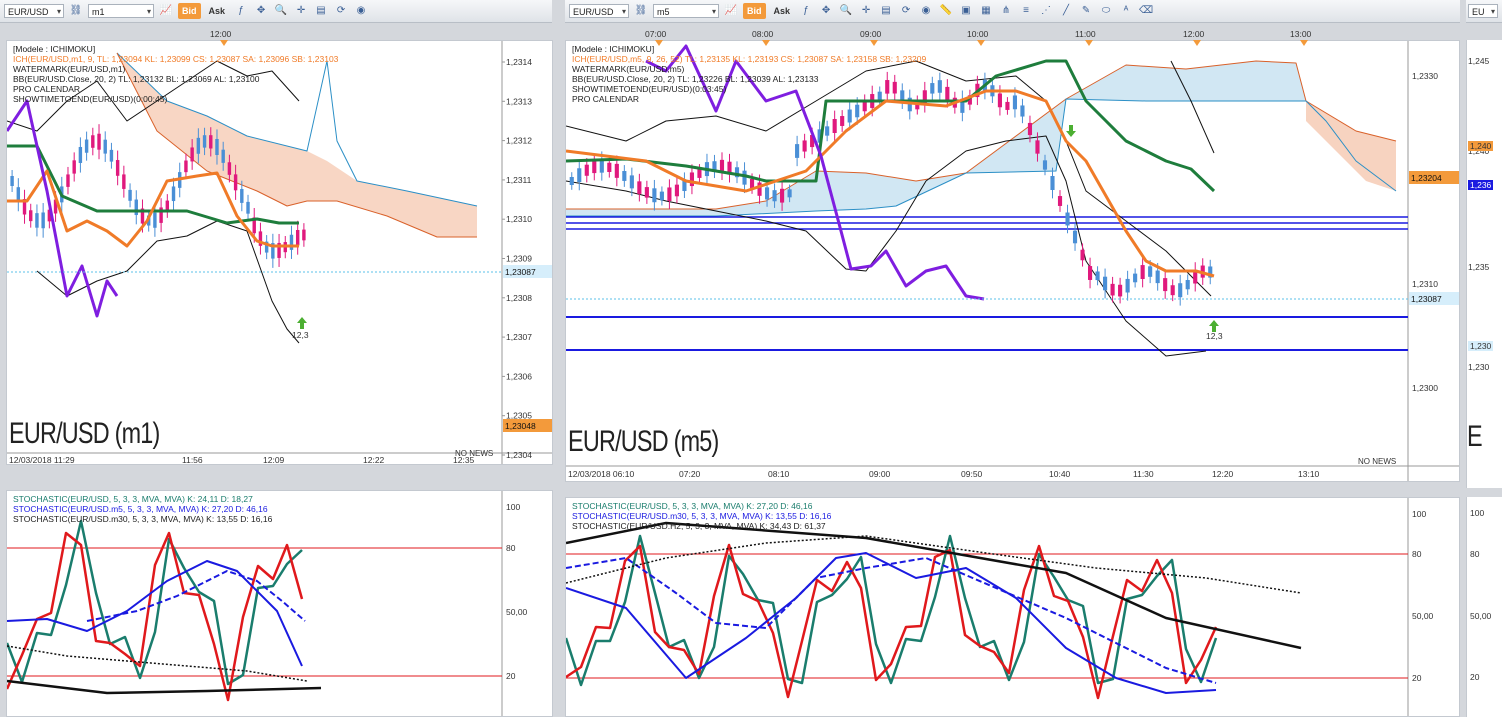 The image size is (1502, 717). What do you see at coordinates (1194, 34) in the screenshot?
I see `top-time-label: 12:00` at bounding box center [1194, 34].